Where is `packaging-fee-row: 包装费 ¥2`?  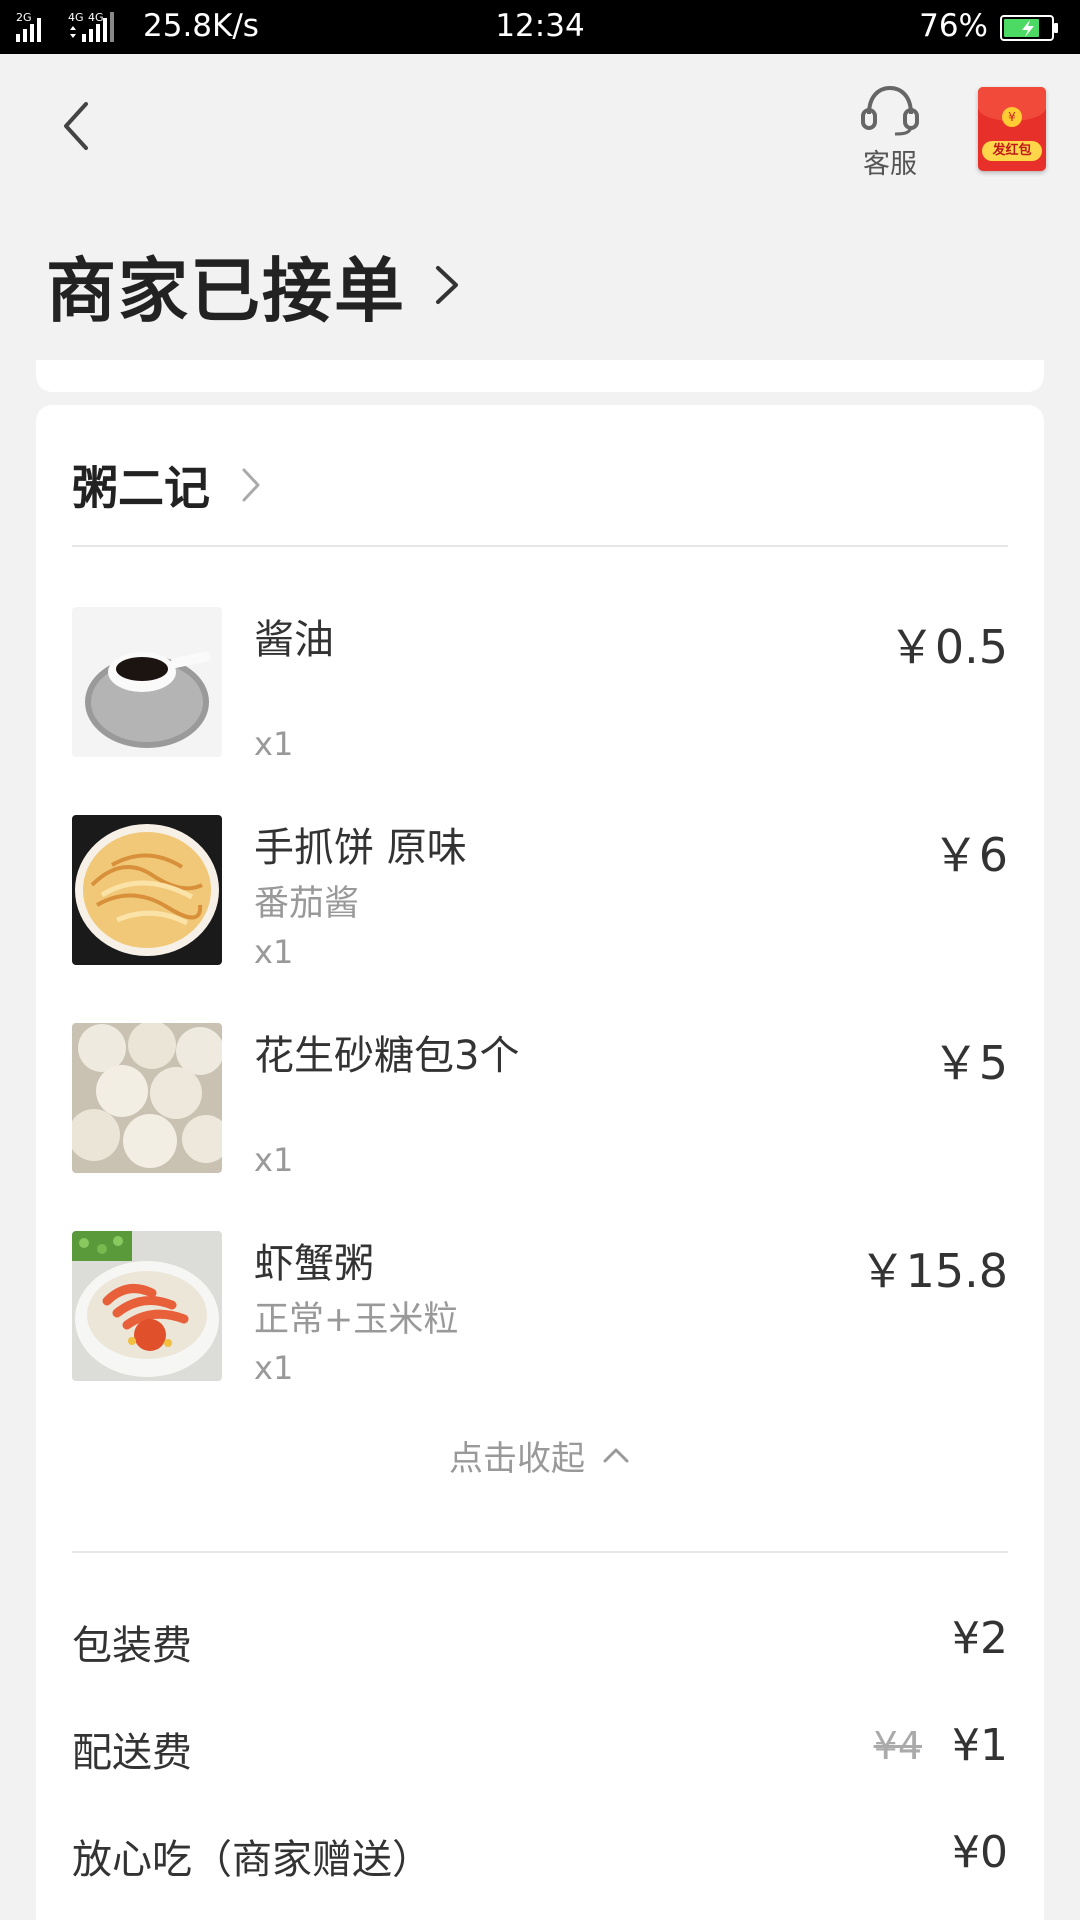
packaging-fee-row: 包装费 ¥2 is located at coordinates (540, 1643).